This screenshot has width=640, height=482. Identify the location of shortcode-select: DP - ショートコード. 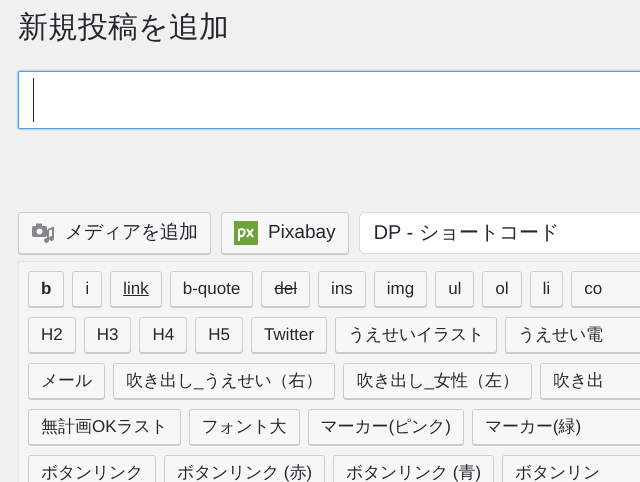
(499, 233).